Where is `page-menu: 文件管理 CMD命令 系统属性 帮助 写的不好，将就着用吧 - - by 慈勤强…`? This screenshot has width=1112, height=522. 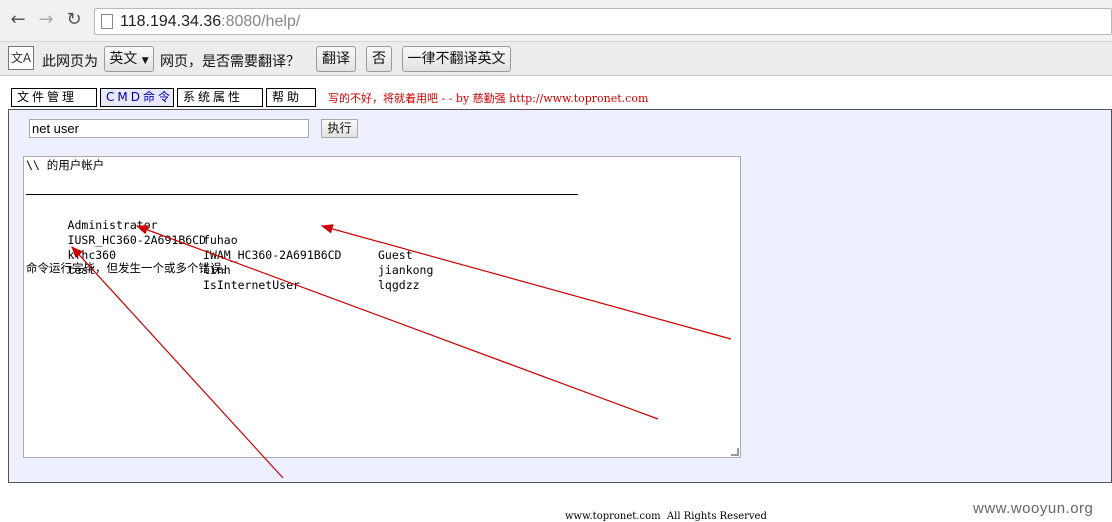
page-menu: 文件管理 CMD命令 系统属性 帮助 写的不好，将就着用吧 - - by 慈勤强… is located at coordinates (556, 96).